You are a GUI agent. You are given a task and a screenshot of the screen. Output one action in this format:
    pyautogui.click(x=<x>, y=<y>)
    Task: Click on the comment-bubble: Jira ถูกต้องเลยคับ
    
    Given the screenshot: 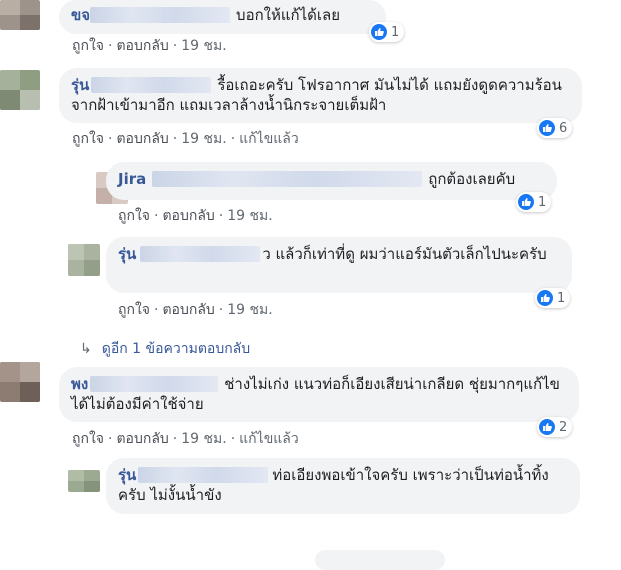 What is the action you would take?
    pyautogui.click(x=331, y=181)
    